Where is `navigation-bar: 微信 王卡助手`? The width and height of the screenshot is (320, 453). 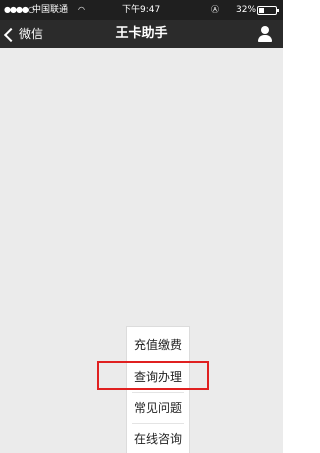 navigation-bar: 微信 王卡助手 is located at coordinates (141, 34).